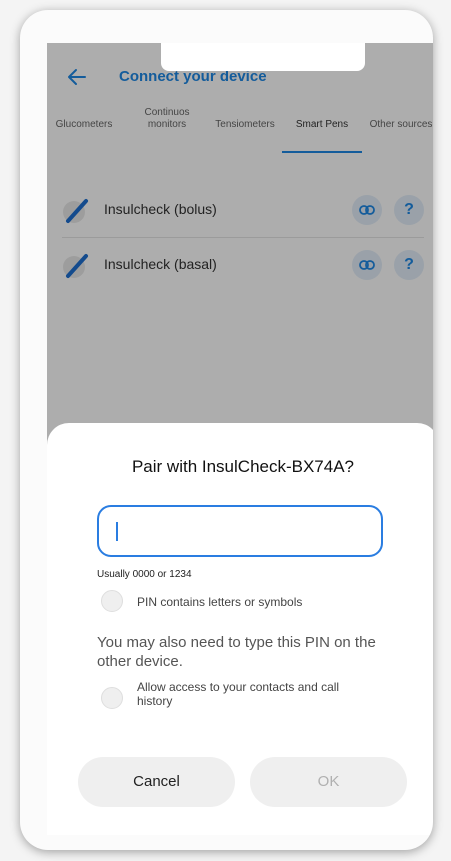 The width and height of the screenshot is (451, 861). I want to click on ok-button: OK, so click(328, 782).